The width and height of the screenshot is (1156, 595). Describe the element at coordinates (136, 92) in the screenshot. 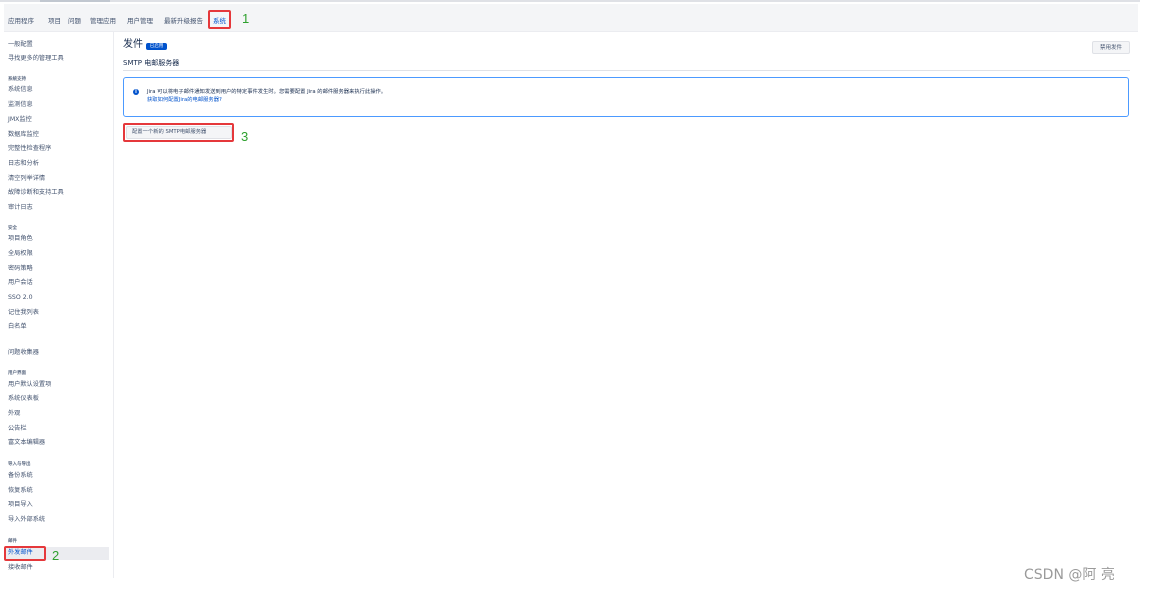

I see `info-icon: i` at that location.